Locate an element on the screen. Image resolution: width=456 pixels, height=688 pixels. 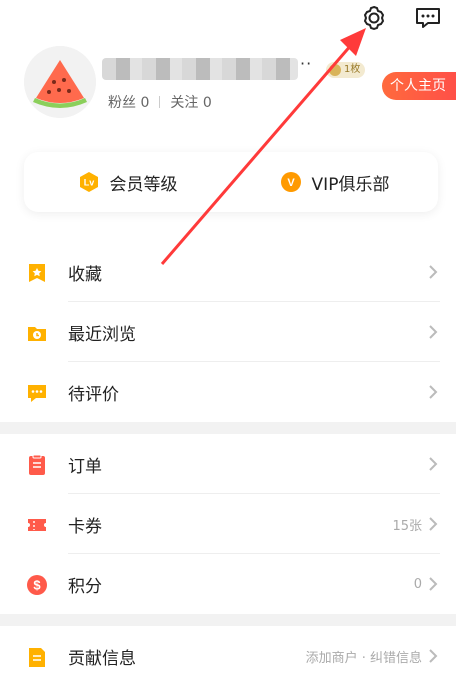
menu-item-label: 订单 is located at coordinates (85, 466).